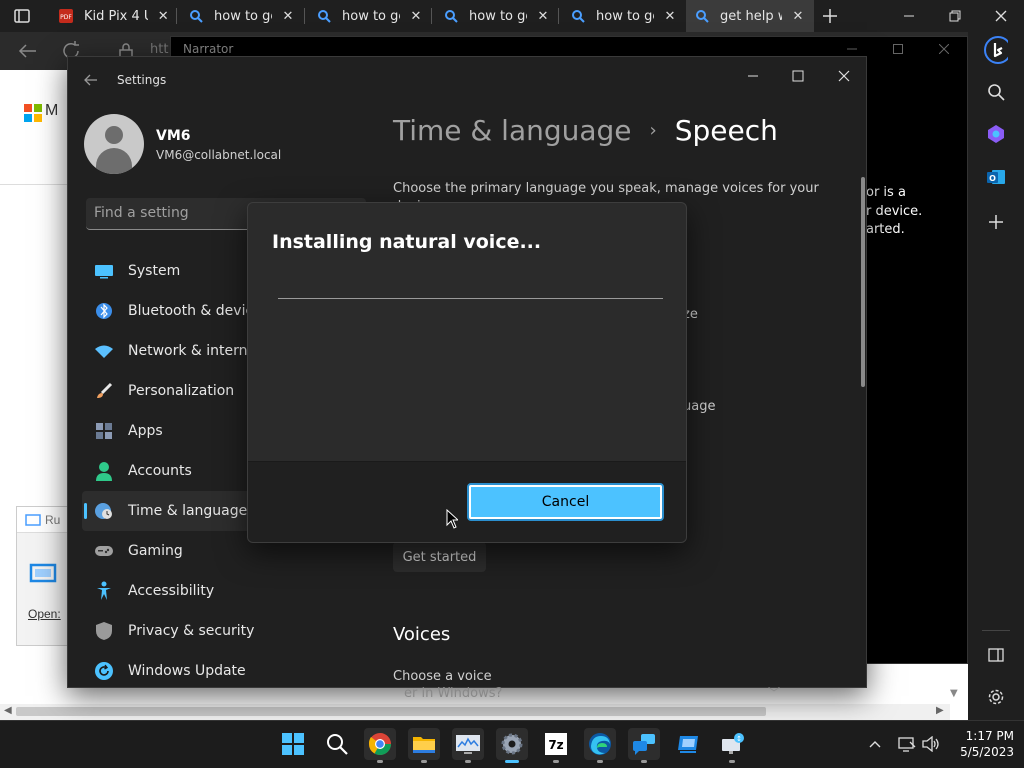 The height and width of the screenshot is (768, 1024). Describe the element at coordinates (380, 744) in the screenshot. I see `chrome-icon` at that location.